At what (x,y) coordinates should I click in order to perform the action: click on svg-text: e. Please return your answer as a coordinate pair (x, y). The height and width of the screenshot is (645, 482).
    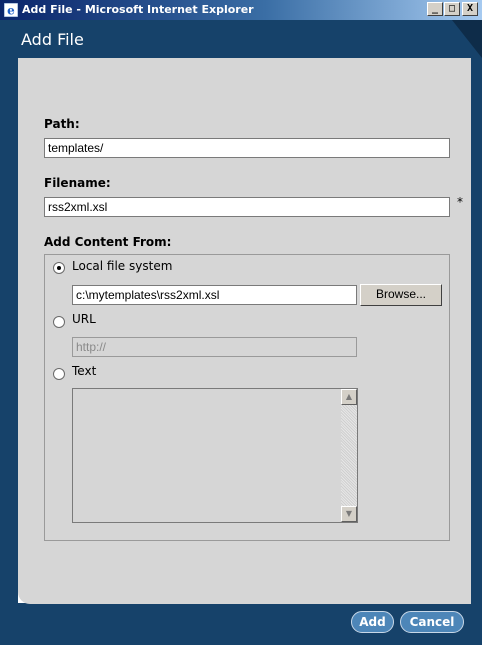
    Looking at the image, I should click on (11, 11).